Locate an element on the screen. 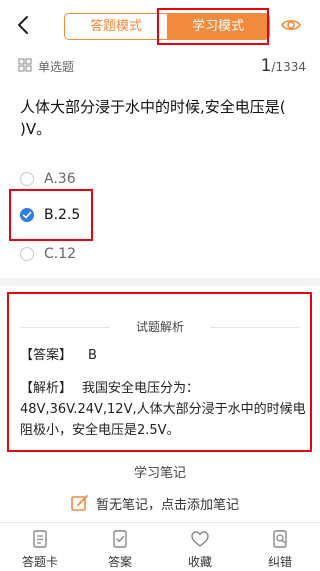 This screenshot has width=320, height=571. nav-label: 答题卡 is located at coordinates (39, 562).